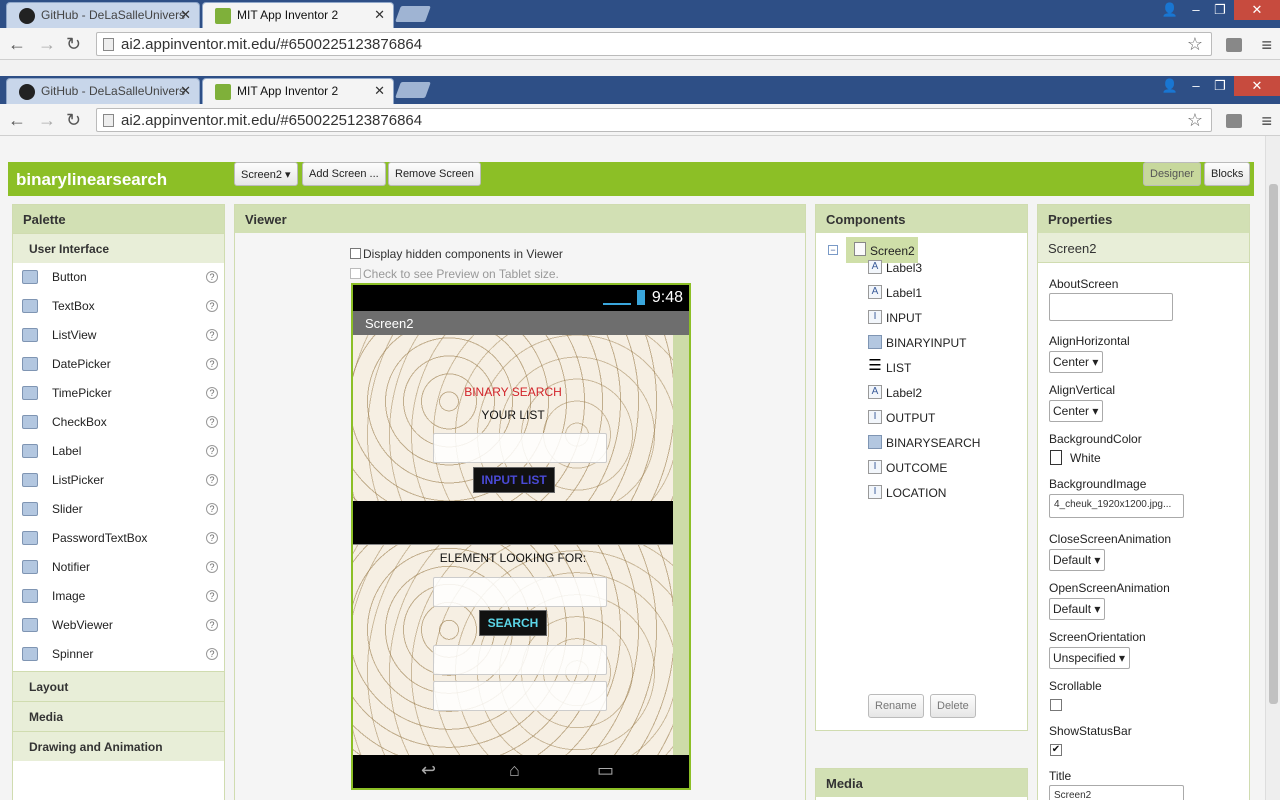 The height and width of the screenshot is (800, 1280). I want to click on back-arrow-icon: ←, so click(17, 120).